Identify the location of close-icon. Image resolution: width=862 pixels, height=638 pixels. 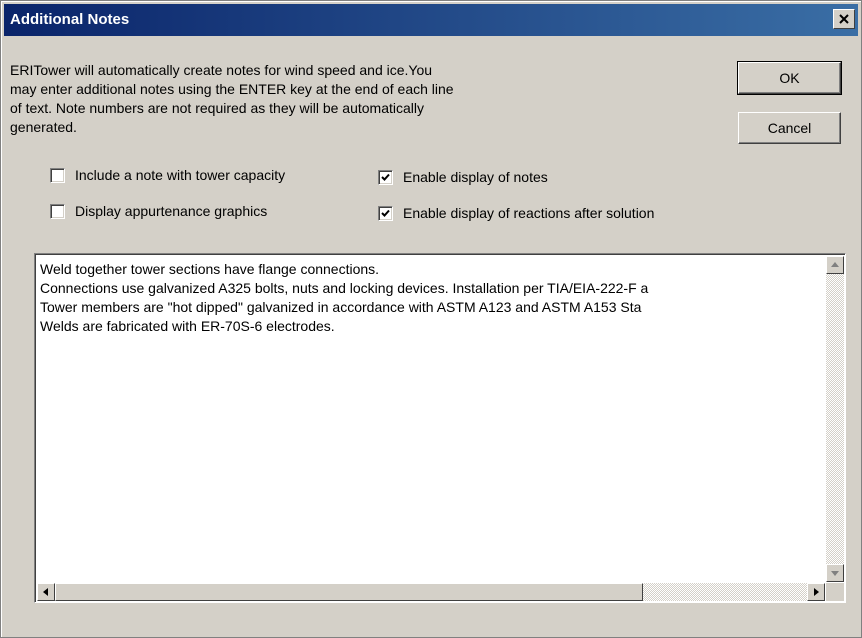
(844, 19).